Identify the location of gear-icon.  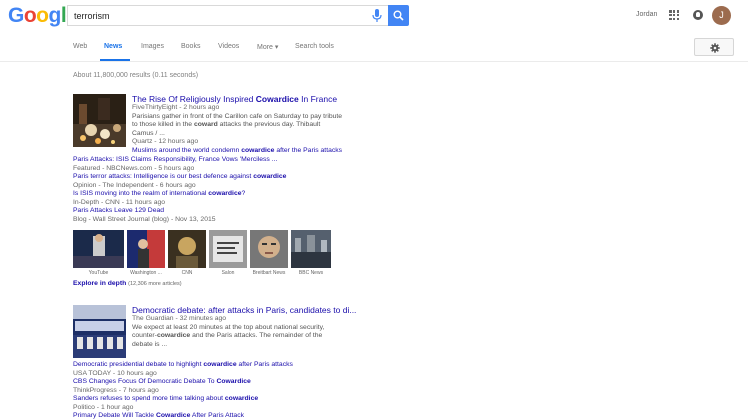
(715, 48).